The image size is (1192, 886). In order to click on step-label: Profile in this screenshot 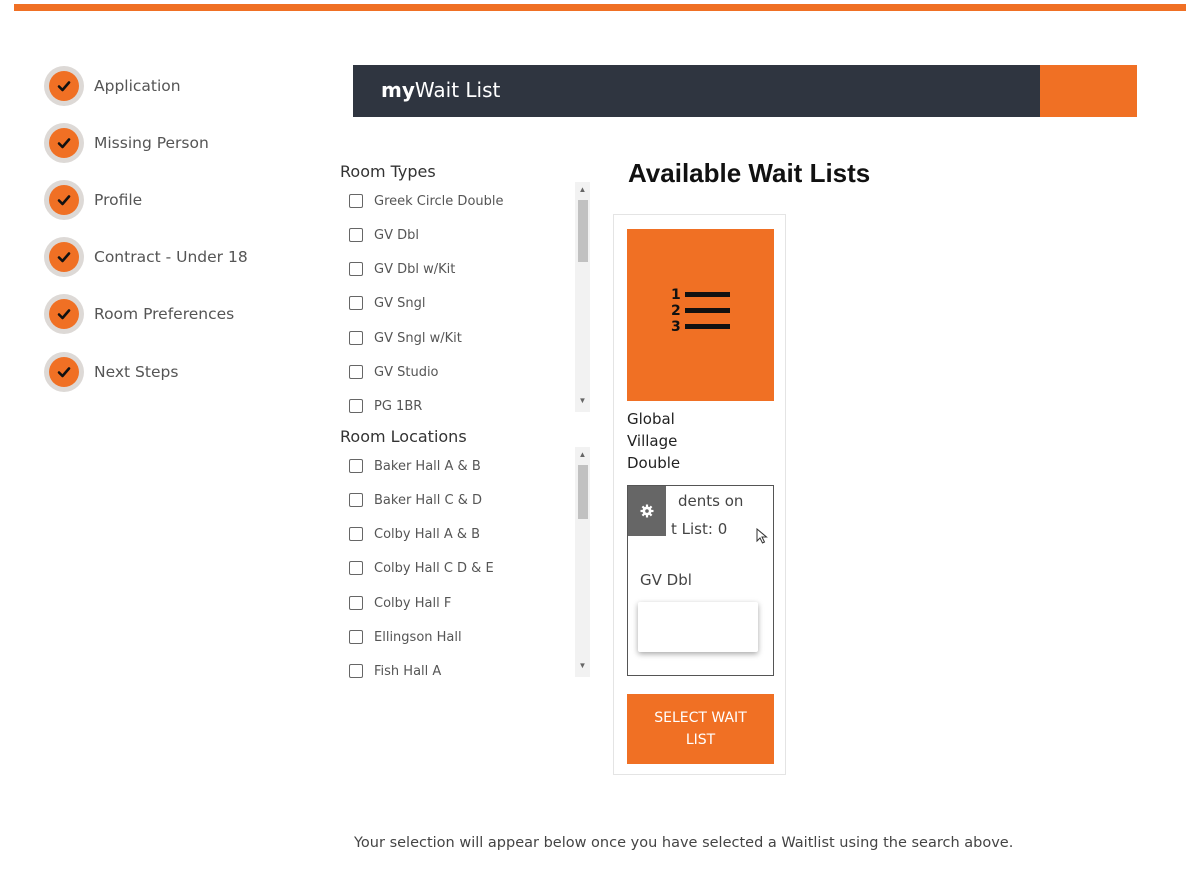, I will do `click(118, 200)`.